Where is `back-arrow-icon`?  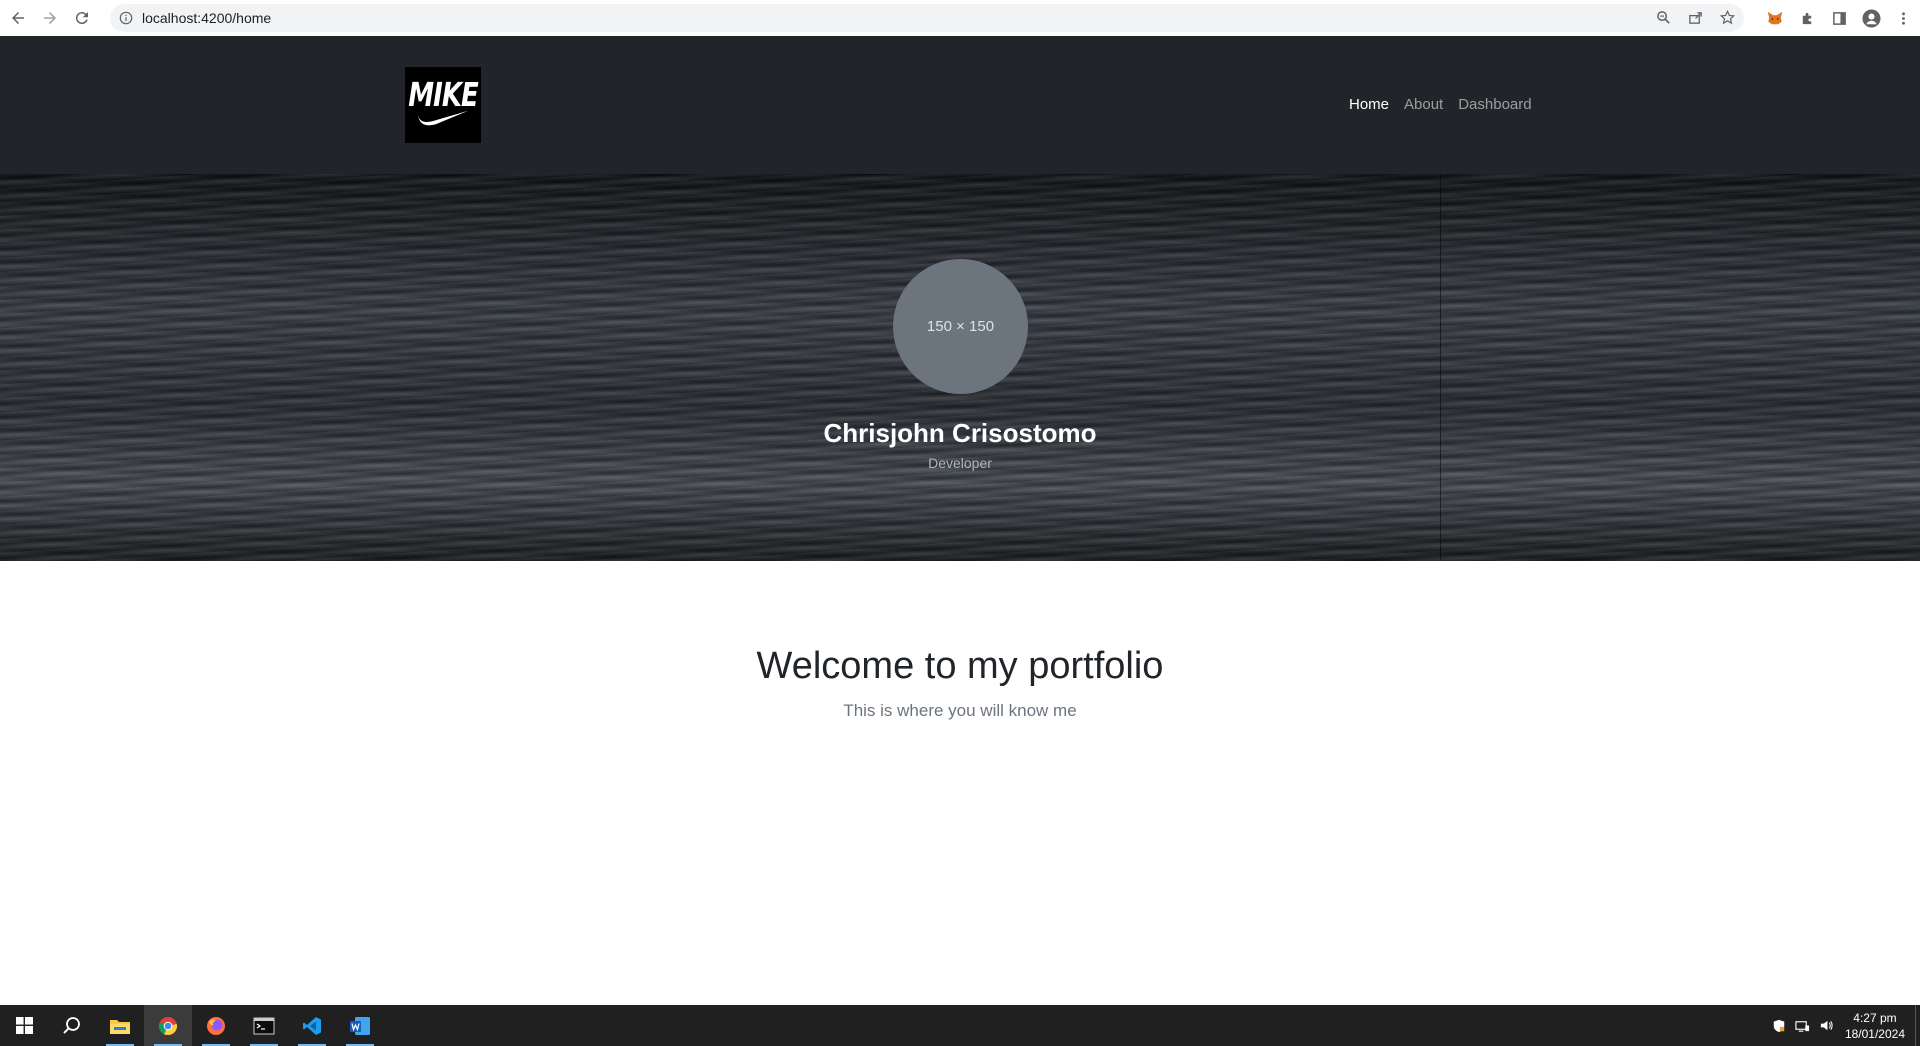 back-arrow-icon is located at coordinates (18, 18).